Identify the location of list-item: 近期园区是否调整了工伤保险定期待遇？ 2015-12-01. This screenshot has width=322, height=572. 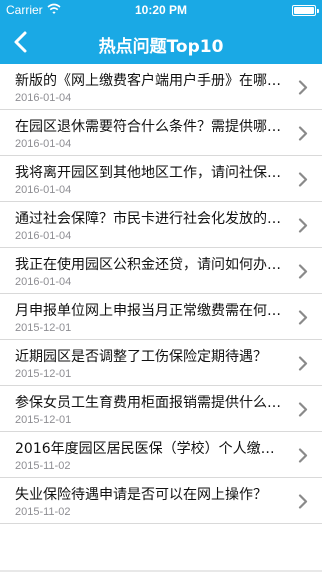
(161, 363).